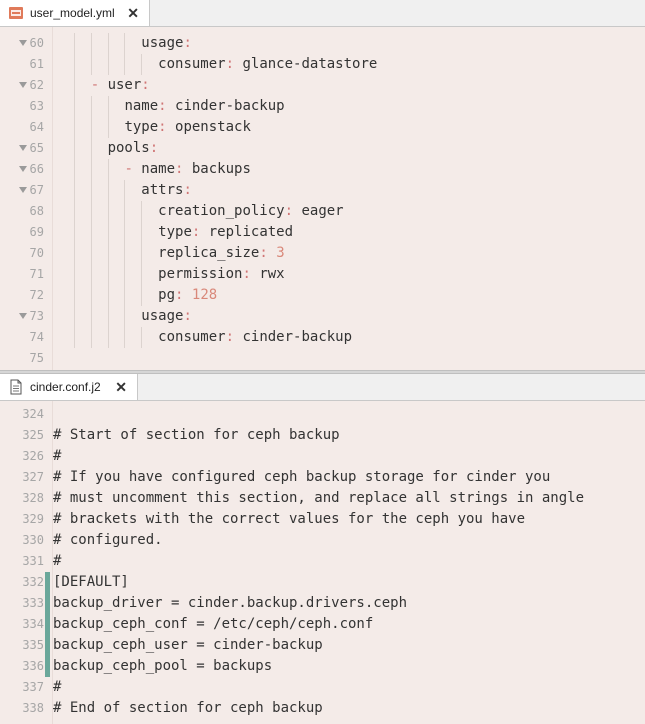  Describe the element at coordinates (26, 295) in the screenshot. I see `line-number: 72` at that location.